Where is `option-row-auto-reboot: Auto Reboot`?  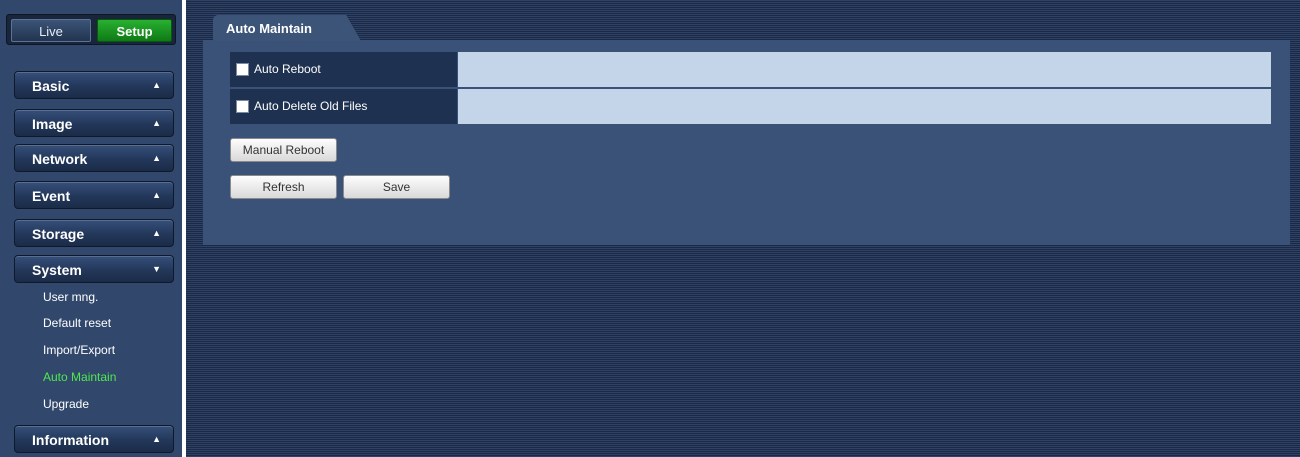 option-row-auto-reboot: Auto Reboot is located at coordinates (758, 69).